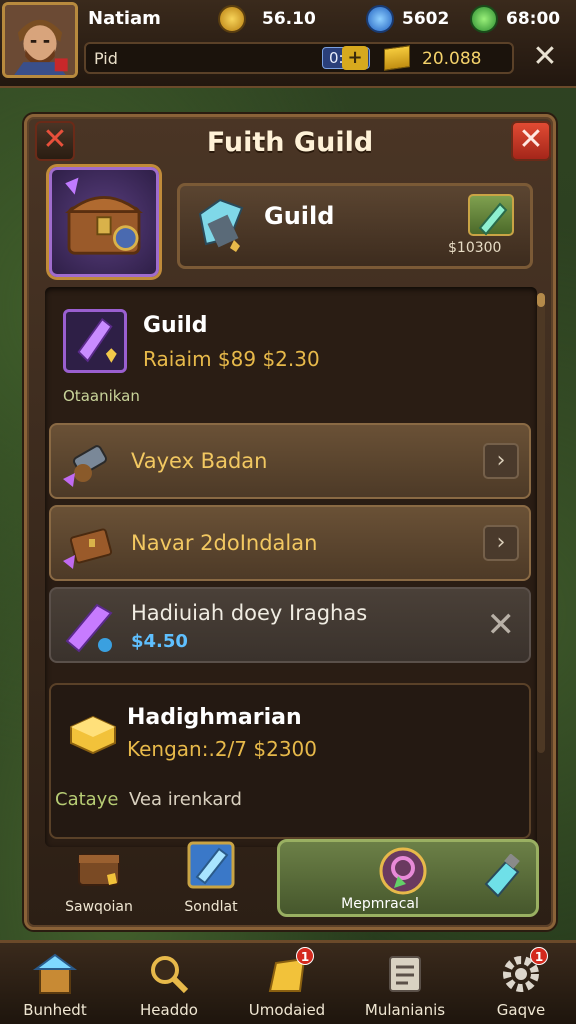 This screenshot has width=576, height=1024. Describe the element at coordinates (299, 216) in the screenshot. I see `guild-card-title: Guild` at that location.